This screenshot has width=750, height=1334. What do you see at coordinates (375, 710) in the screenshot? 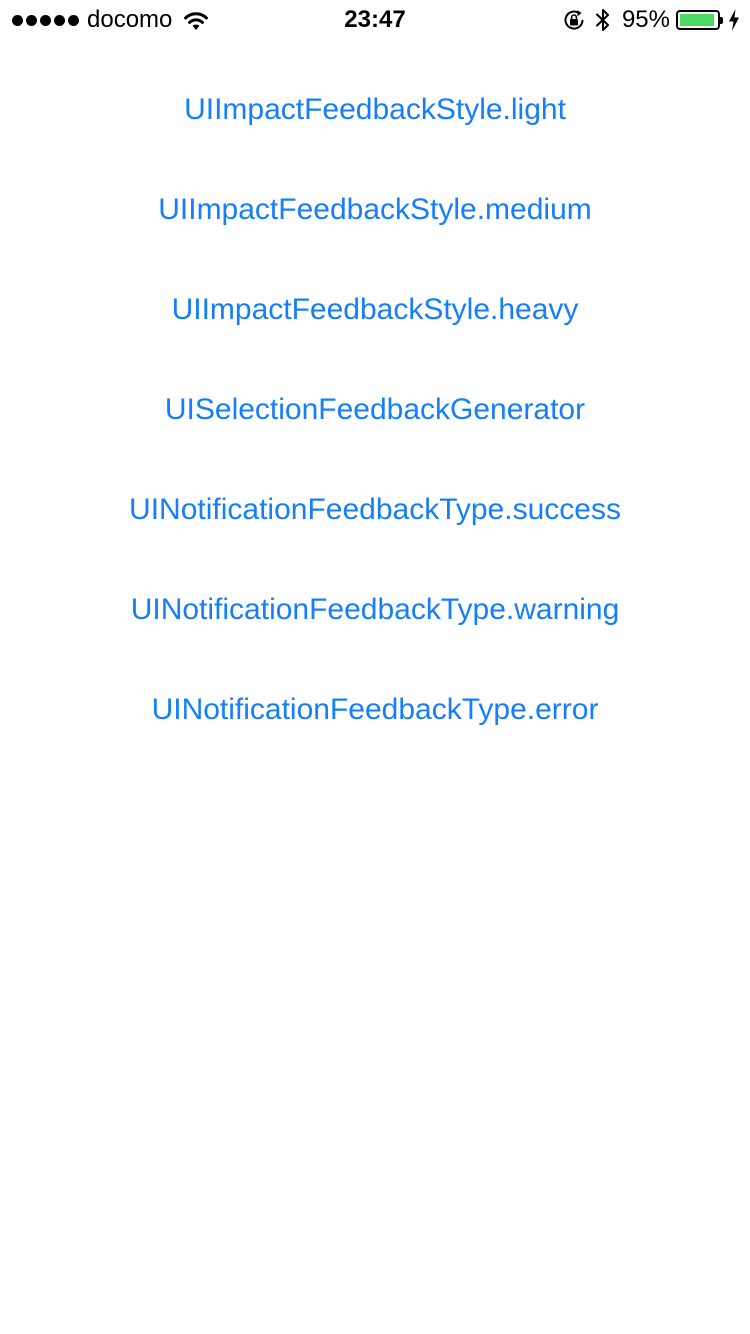
I see `notification-error-button: UINotificationFeedbackType.error` at bounding box center [375, 710].